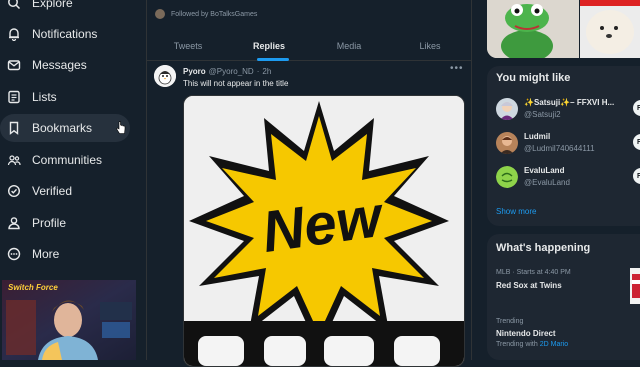  Describe the element at coordinates (457, 68) in the screenshot. I see `more-options-icon: •••` at that location.